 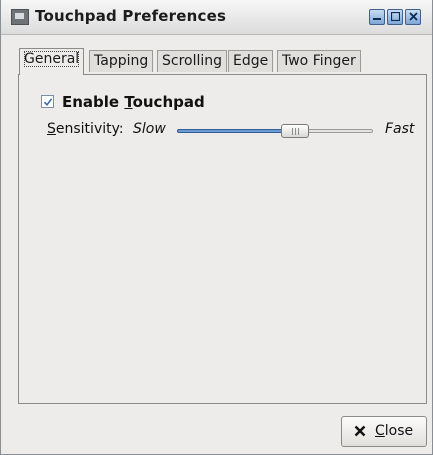 I want to click on title-bar: Touchpad Preferences, so click(x=216, y=17).